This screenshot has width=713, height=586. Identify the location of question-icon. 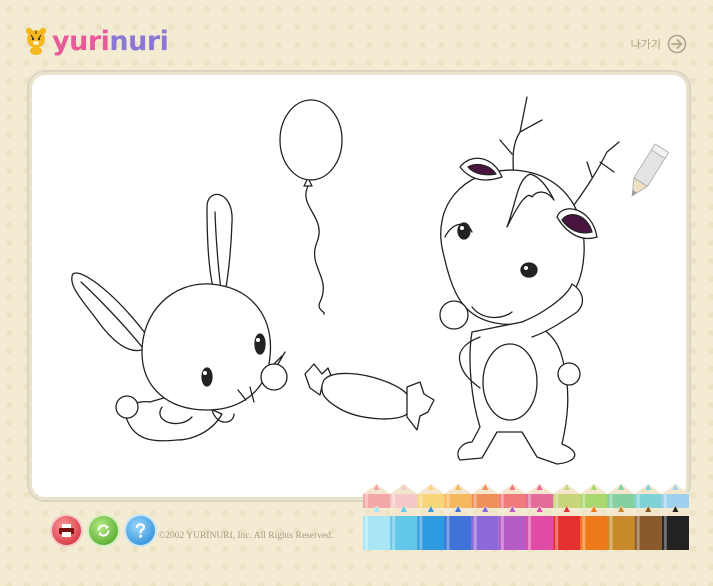
(140, 530).